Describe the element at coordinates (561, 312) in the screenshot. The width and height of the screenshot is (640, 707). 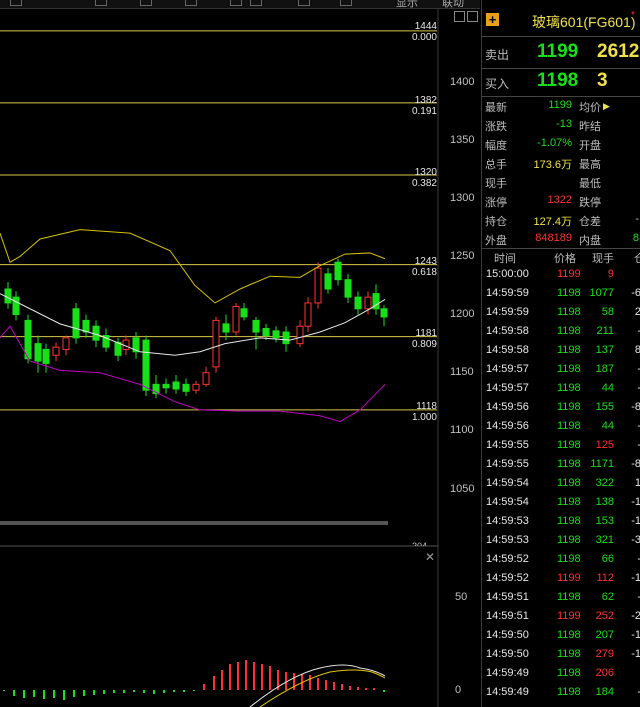
I see `tick-row: 14:59:59 1198 58 2` at that location.